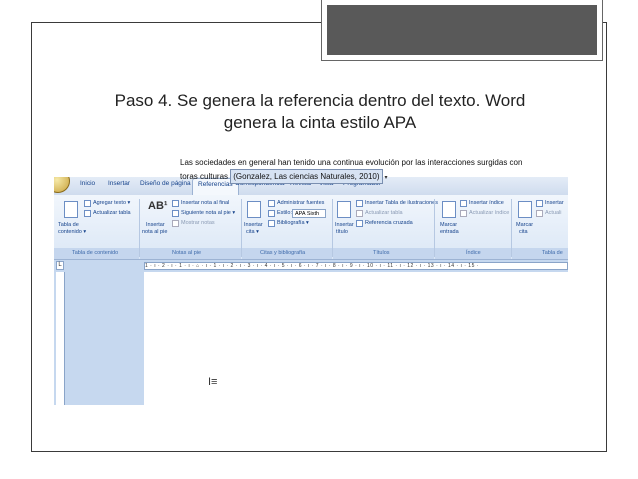  What do you see at coordinates (293, 223) in the screenshot?
I see `bibliography-button: Bibliografía ▾` at bounding box center [293, 223].